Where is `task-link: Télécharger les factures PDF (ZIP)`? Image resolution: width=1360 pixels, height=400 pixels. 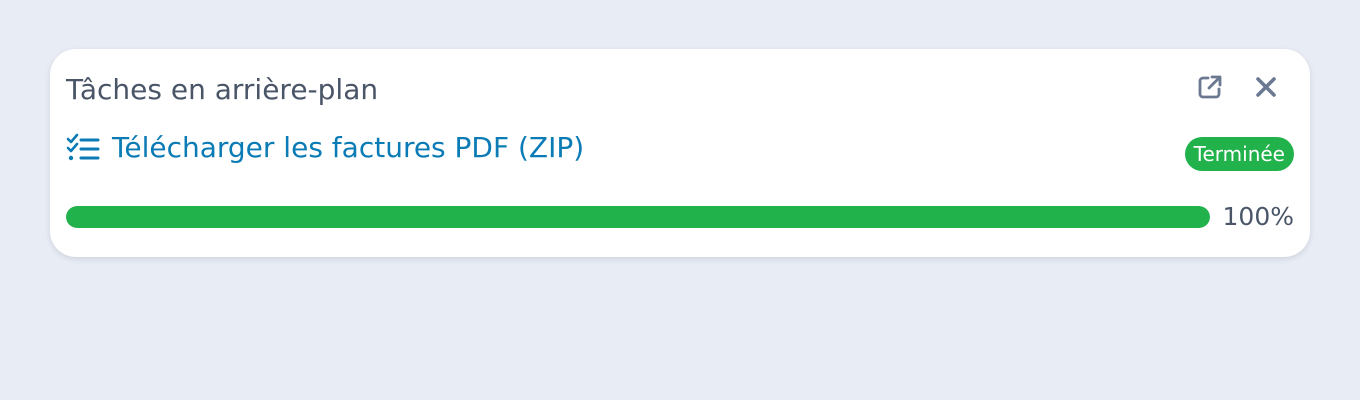 task-link: Télécharger les factures PDF (ZIP) is located at coordinates (325, 148).